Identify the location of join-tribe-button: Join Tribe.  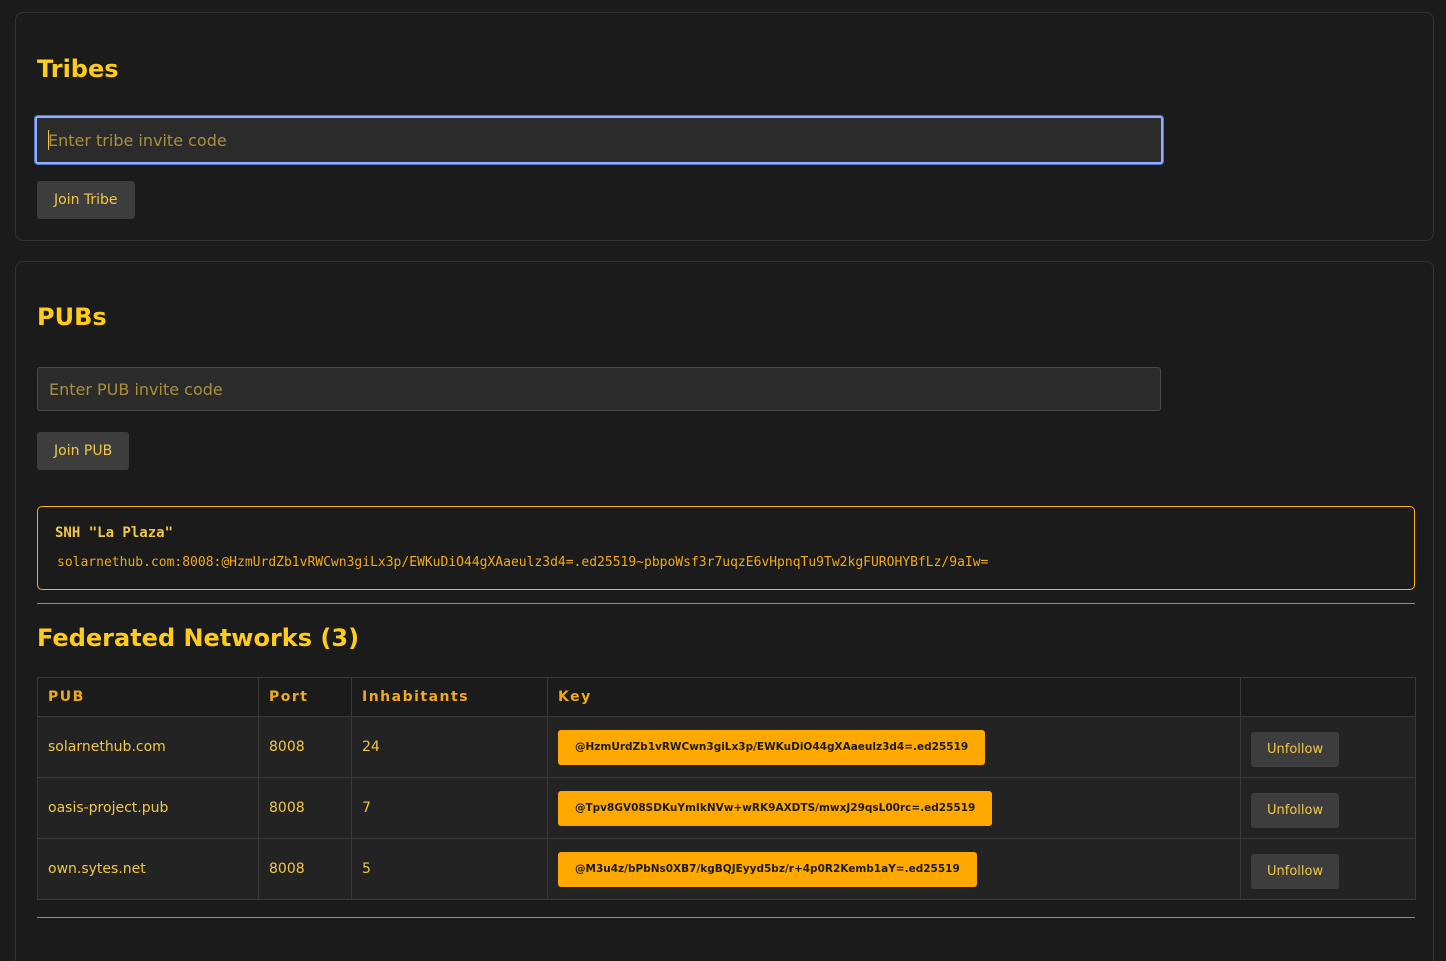
(86, 200).